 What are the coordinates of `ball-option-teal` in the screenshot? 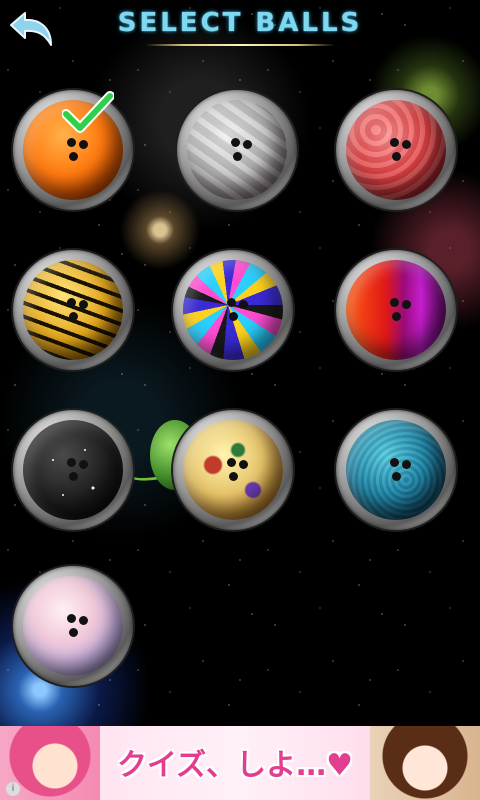 It's located at (396, 470).